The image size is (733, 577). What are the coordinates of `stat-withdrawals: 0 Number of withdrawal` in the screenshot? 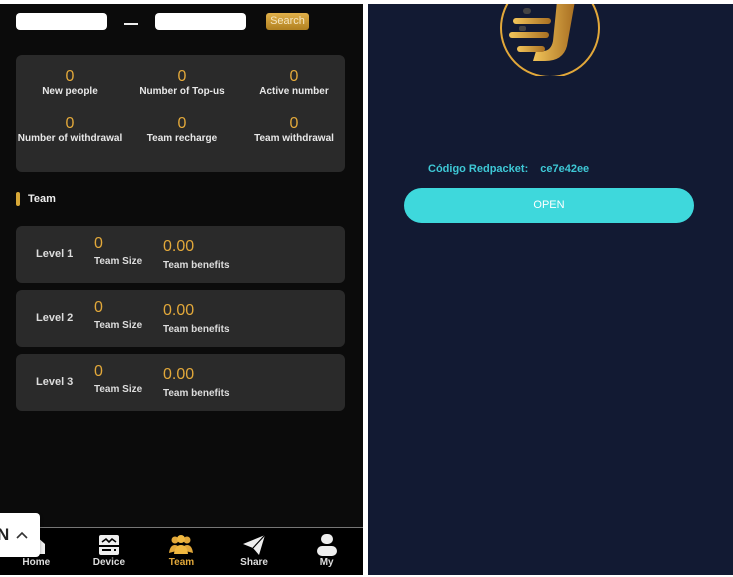 It's located at (70, 130).